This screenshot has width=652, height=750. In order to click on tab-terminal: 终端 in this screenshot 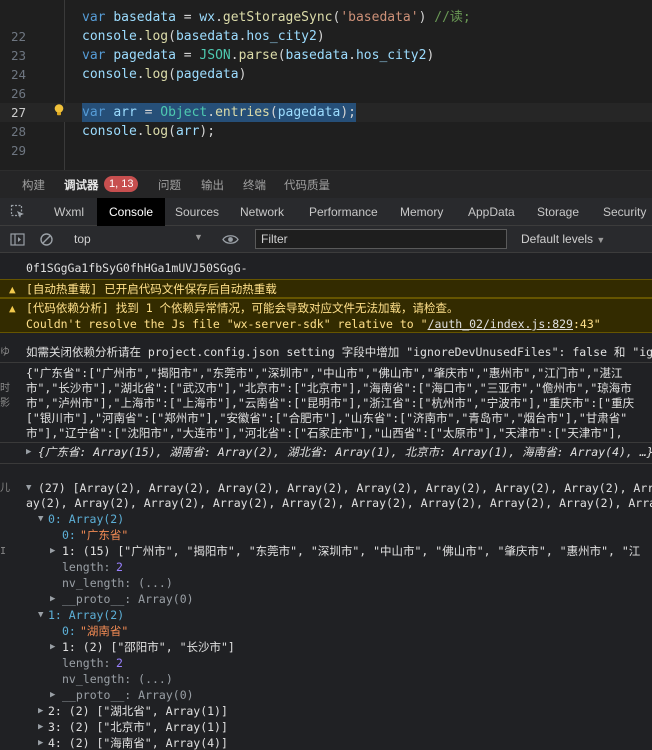, I will do `click(254, 185)`.